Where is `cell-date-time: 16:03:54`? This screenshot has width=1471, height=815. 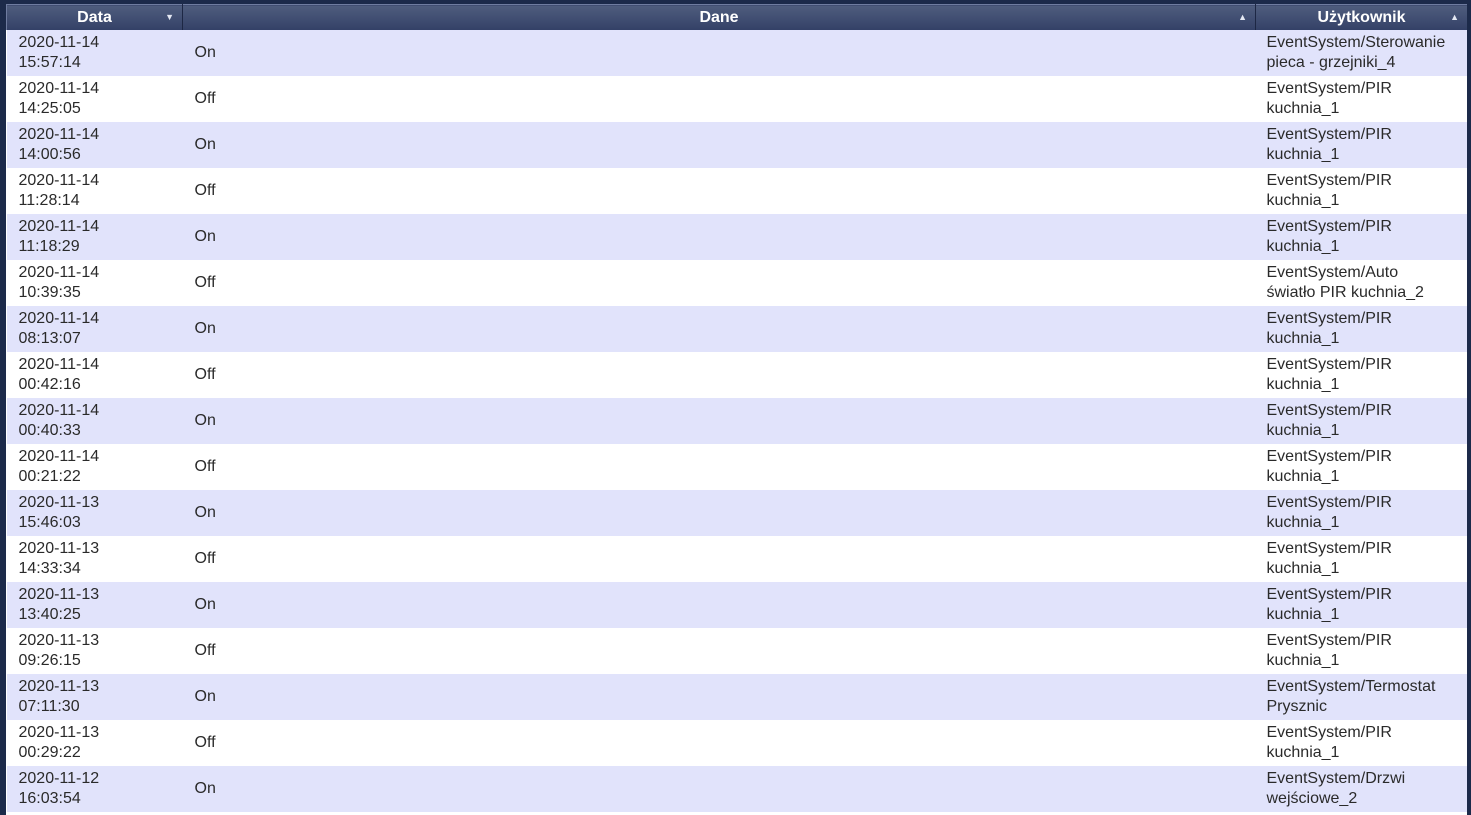
cell-date-time: 16:03:54 is located at coordinates (49, 798).